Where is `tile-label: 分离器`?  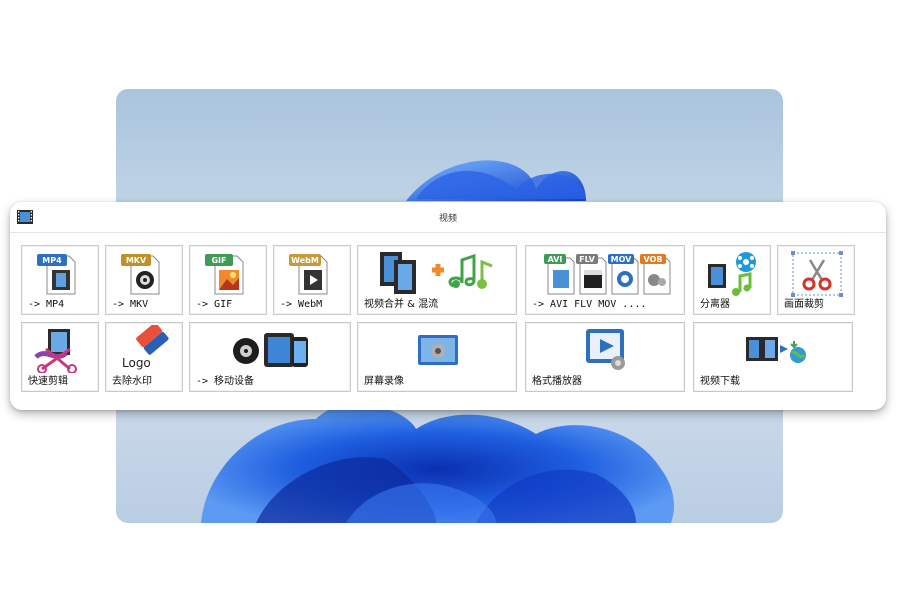 tile-label: 分离器 is located at coordinates (715, 304).